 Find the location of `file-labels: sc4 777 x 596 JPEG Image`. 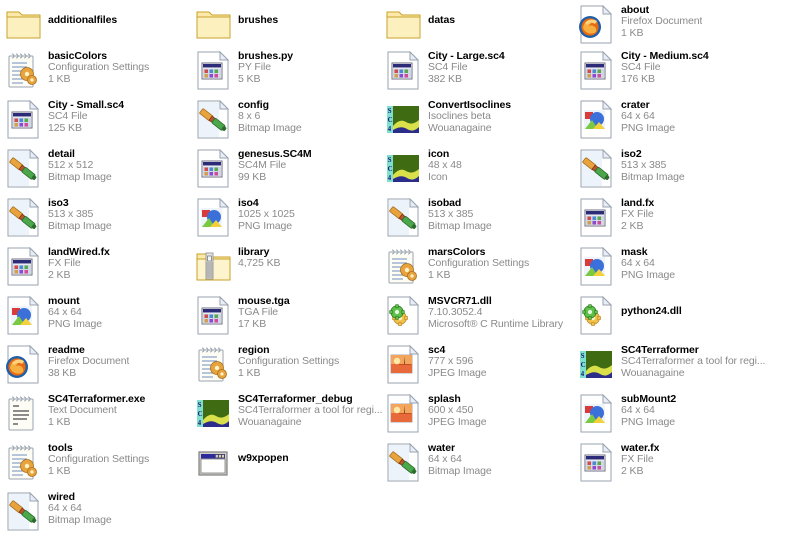

file-labels: sc4 777 x 596 JPEG Image is located at coordinates (457, 361).